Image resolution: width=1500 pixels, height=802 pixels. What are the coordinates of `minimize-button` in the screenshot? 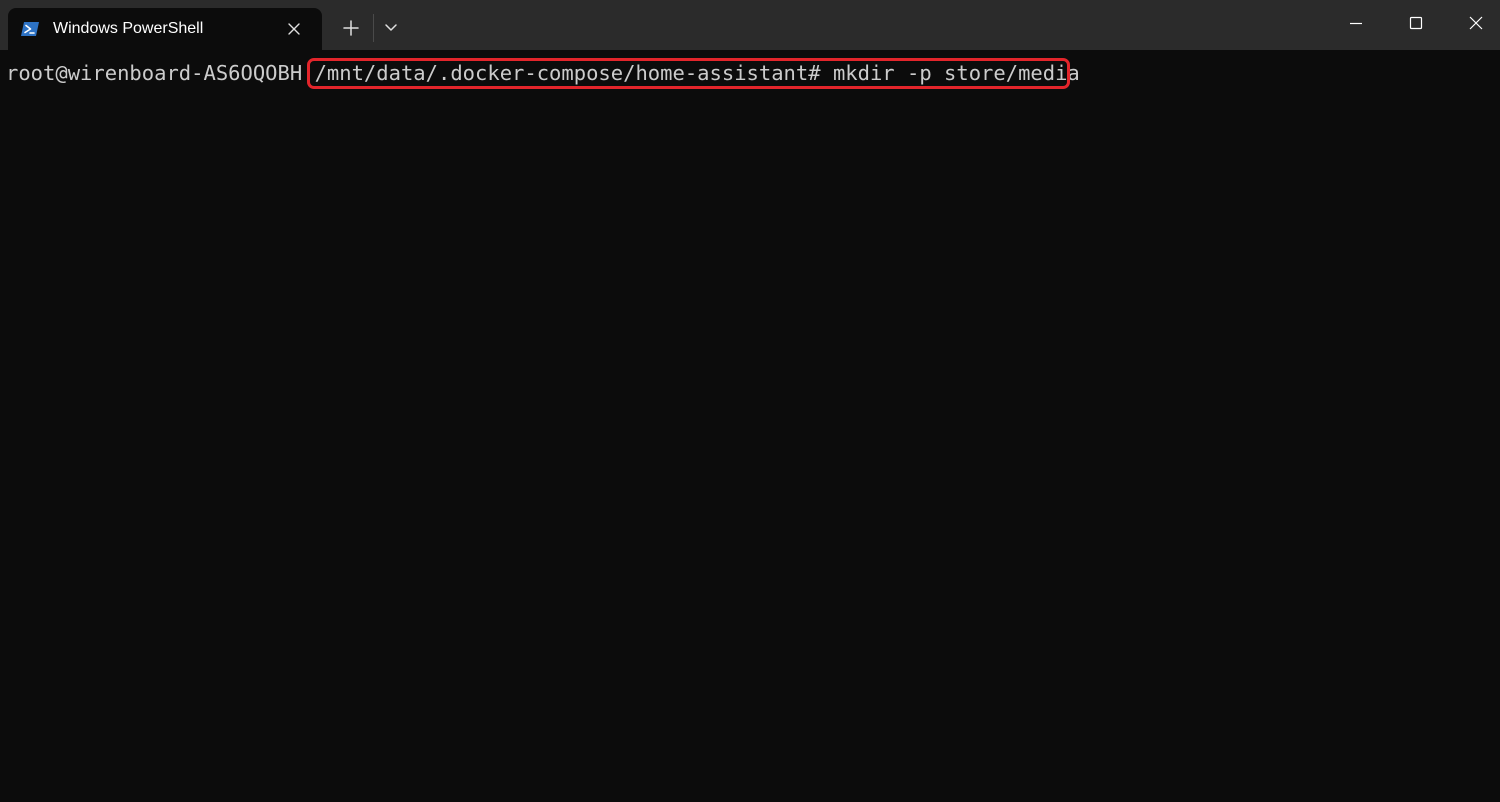 It's located at (1356, 23).